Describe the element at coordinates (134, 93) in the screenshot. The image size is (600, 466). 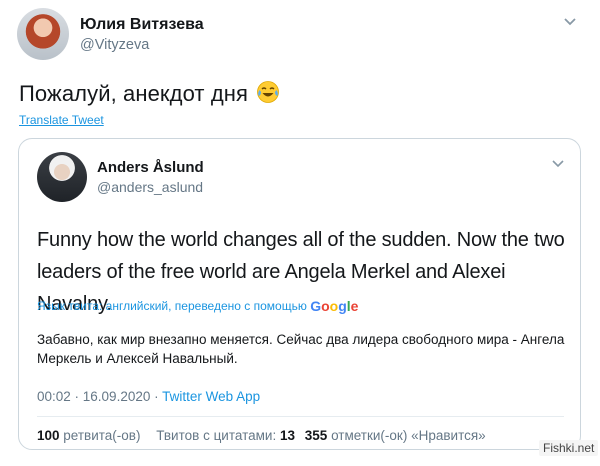
I see `tweet-text-content: Пожалуй, анекдот дня` at that location.